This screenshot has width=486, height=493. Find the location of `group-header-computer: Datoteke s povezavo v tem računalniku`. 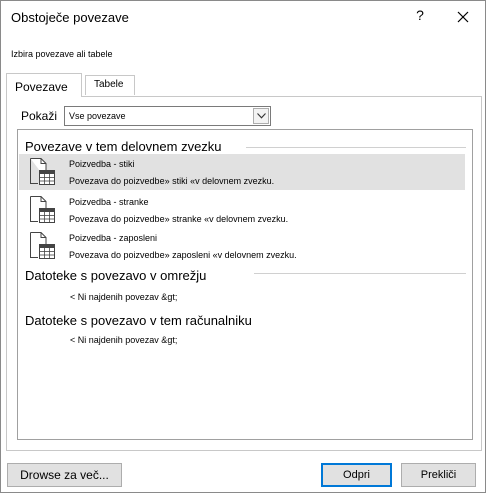

group-header-computer: Datoteke s povezavo v tem računalniku is located at coordinates (138, 320).